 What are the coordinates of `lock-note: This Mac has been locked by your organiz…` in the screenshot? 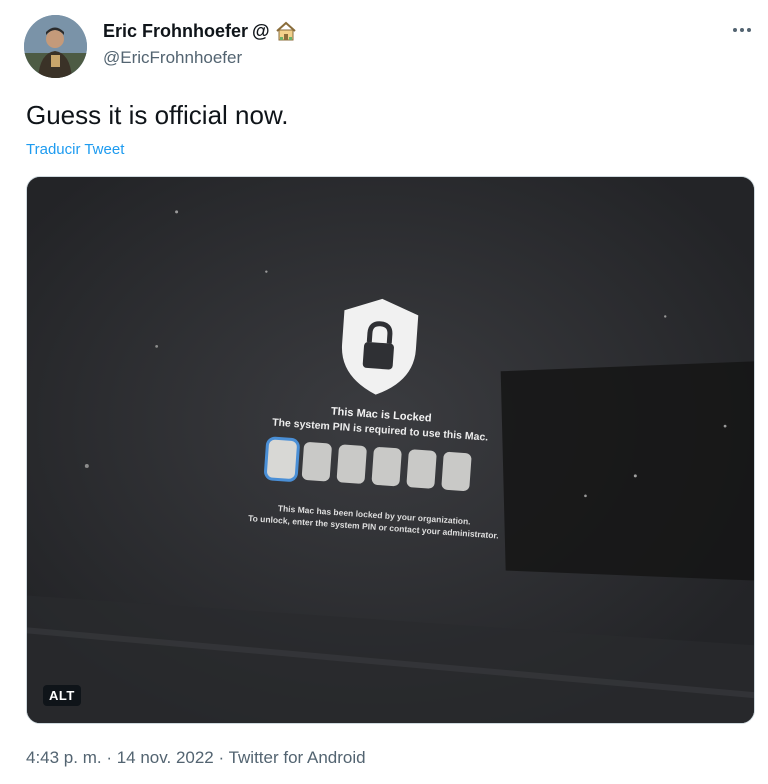 It's located at (373, 521).